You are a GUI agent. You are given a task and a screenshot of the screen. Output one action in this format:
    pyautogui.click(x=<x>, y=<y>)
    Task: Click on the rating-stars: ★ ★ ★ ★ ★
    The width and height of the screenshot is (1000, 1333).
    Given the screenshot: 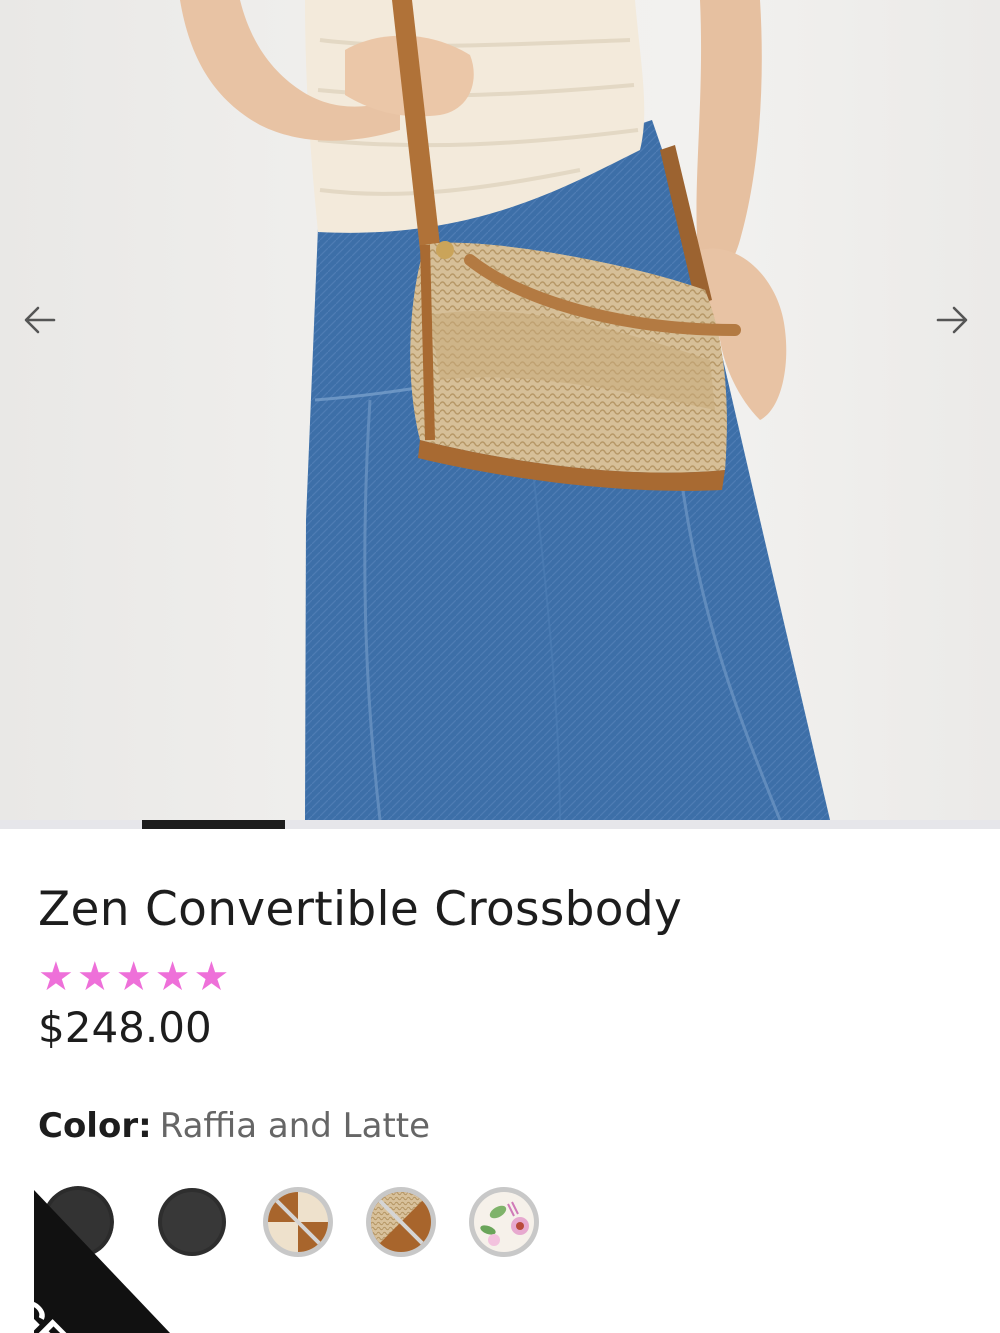 What is the action you would take?
    pyautogui.click(x=133, y=977)
    